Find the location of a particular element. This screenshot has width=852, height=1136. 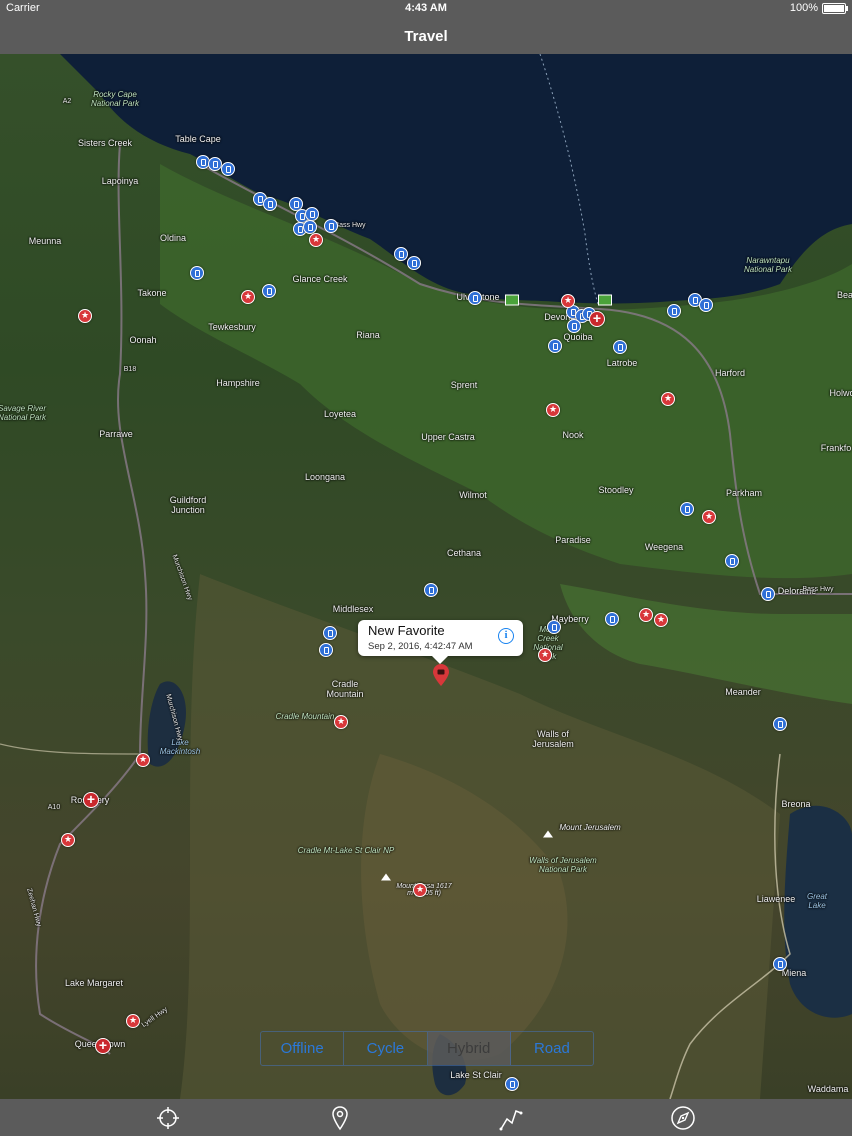

place-label: Sprent is located at coordinates (464, 385).